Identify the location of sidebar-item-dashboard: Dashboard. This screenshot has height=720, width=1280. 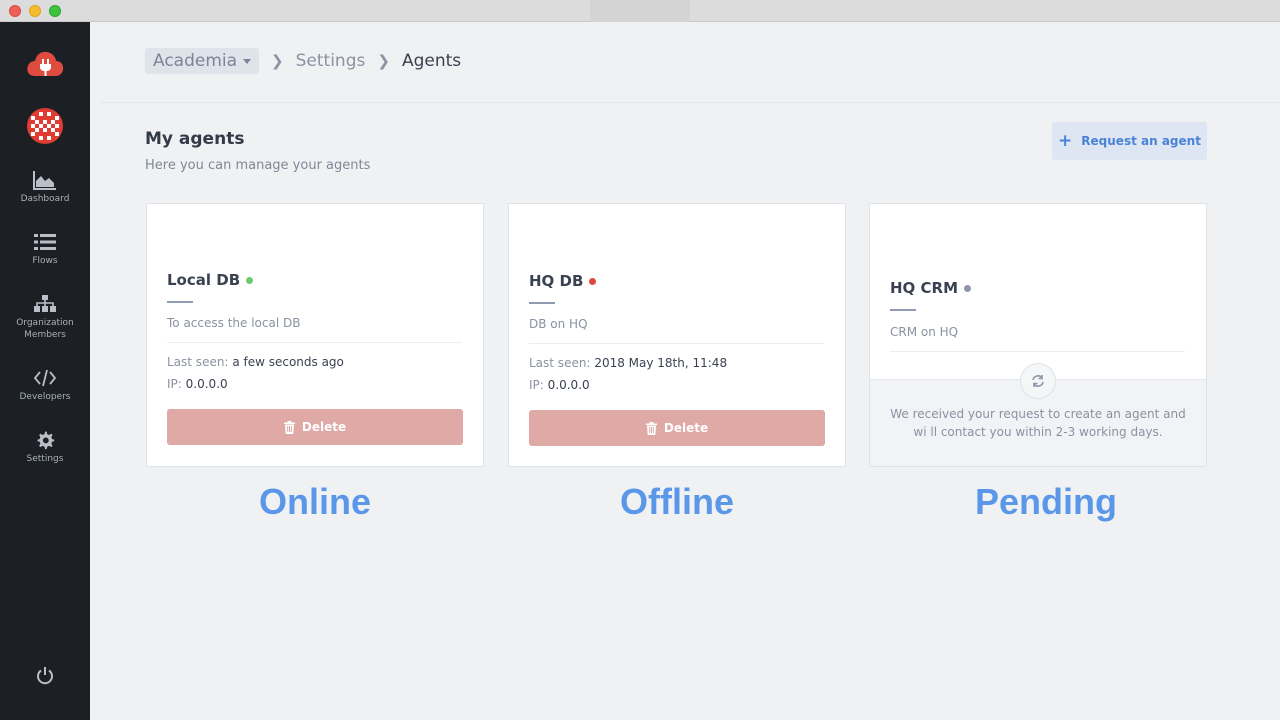
(45, 187).